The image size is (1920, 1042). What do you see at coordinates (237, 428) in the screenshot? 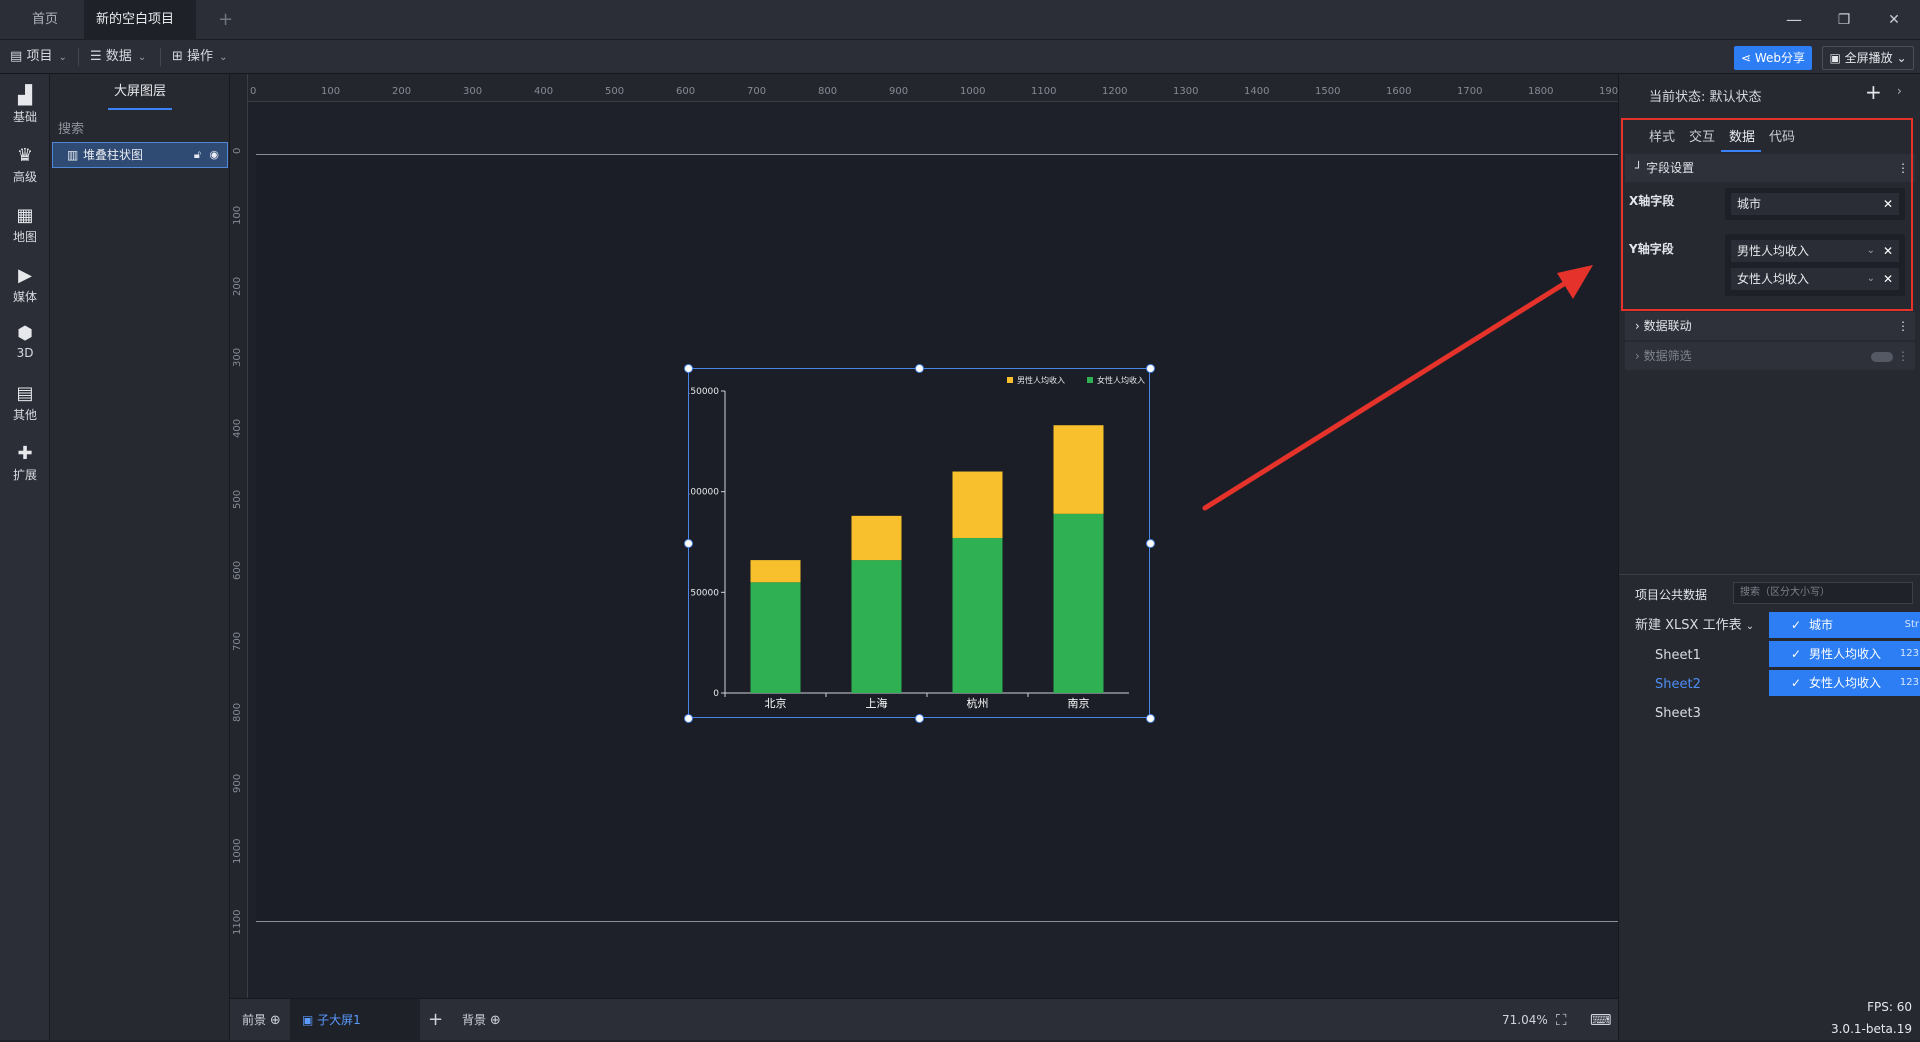
I see `ruler-tick: 400` at bounding box center [237, 428].